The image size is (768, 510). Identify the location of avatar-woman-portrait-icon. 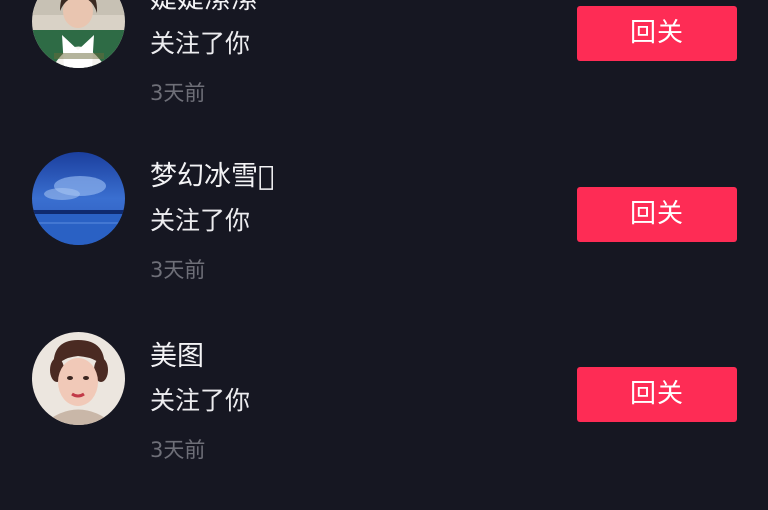
(78, 378).